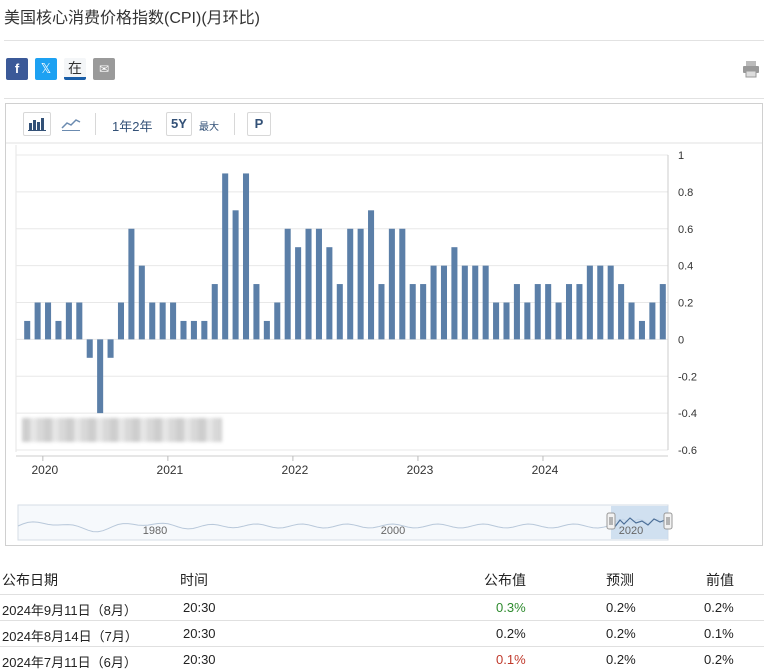 The width and height of the screenshot is (764, 672). What do you see at coordinates (545, 470) in the screenshot?
I see `x-tick-label: 2024` at bounding box center [545, 470].